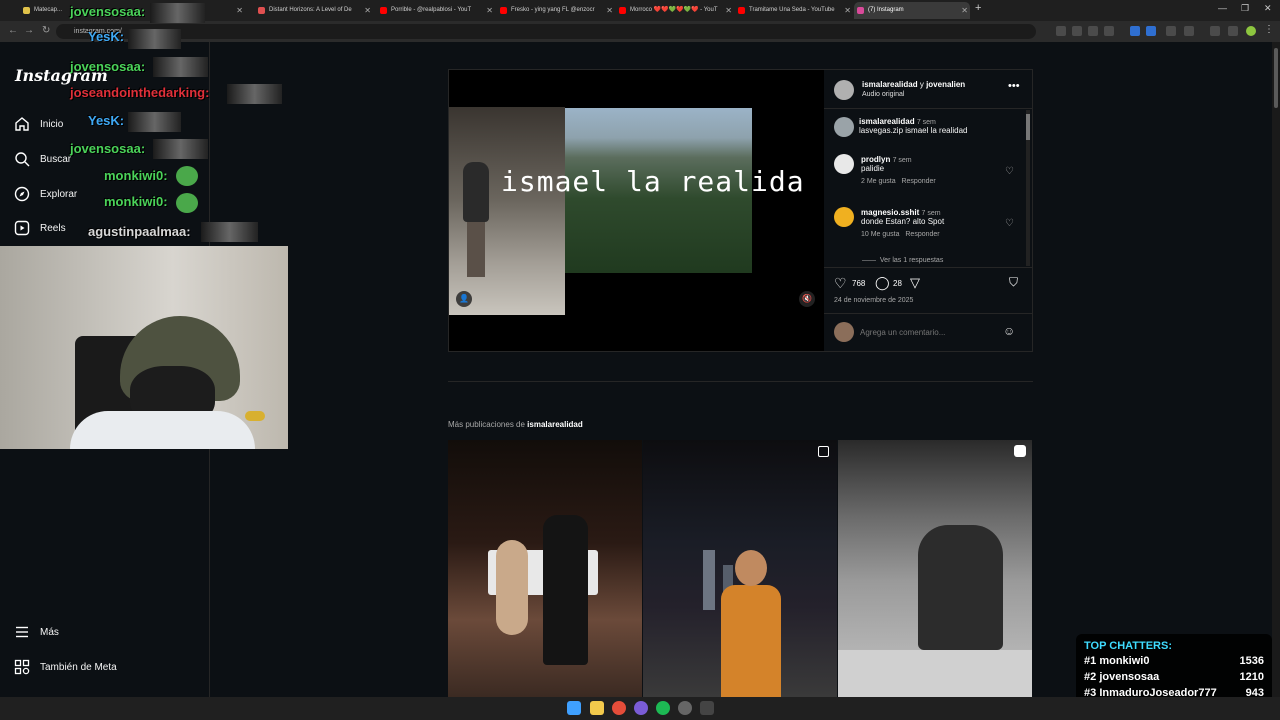  What do you see at coordinates (1014, 86) in the screenshot?
I see `more-options-icon: •••` at bounding box center [1014, 86].